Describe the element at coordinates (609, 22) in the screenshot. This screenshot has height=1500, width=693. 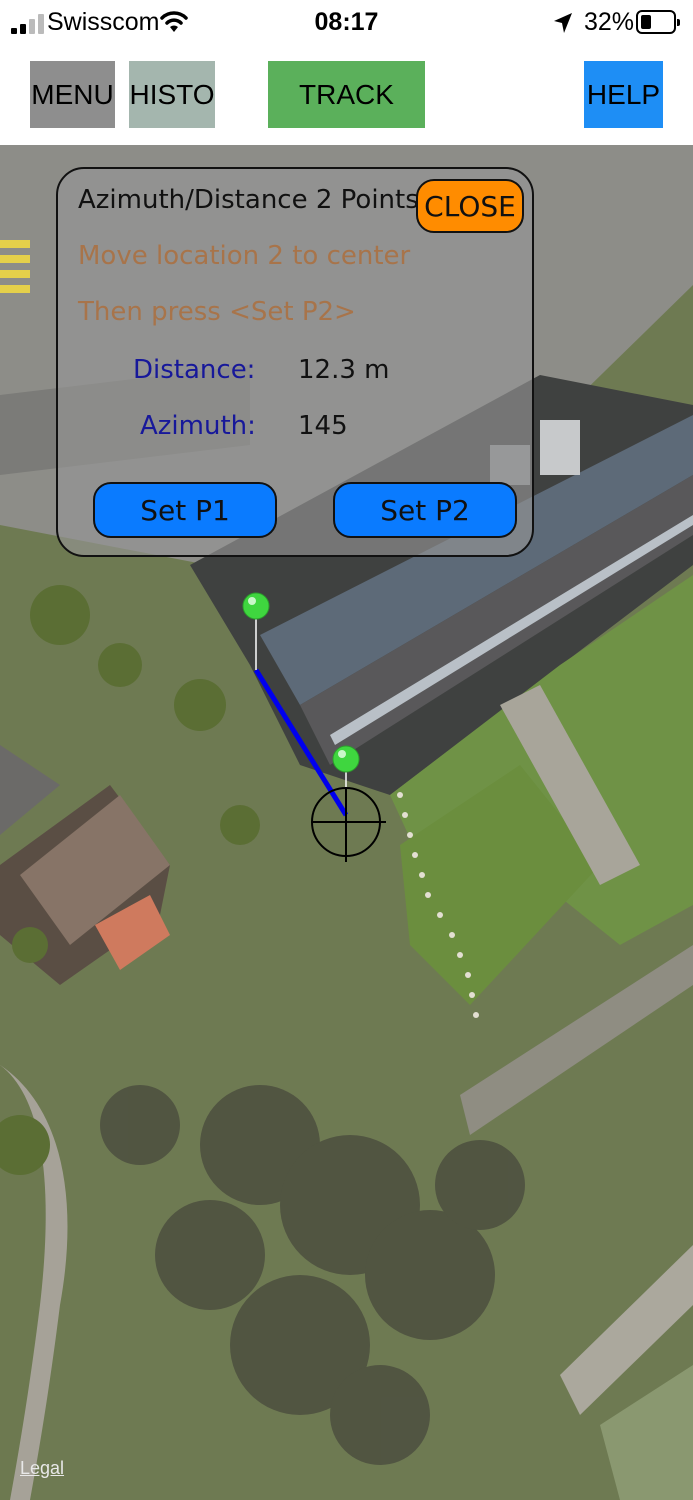
I see `battery-percent: 32%` at that location.